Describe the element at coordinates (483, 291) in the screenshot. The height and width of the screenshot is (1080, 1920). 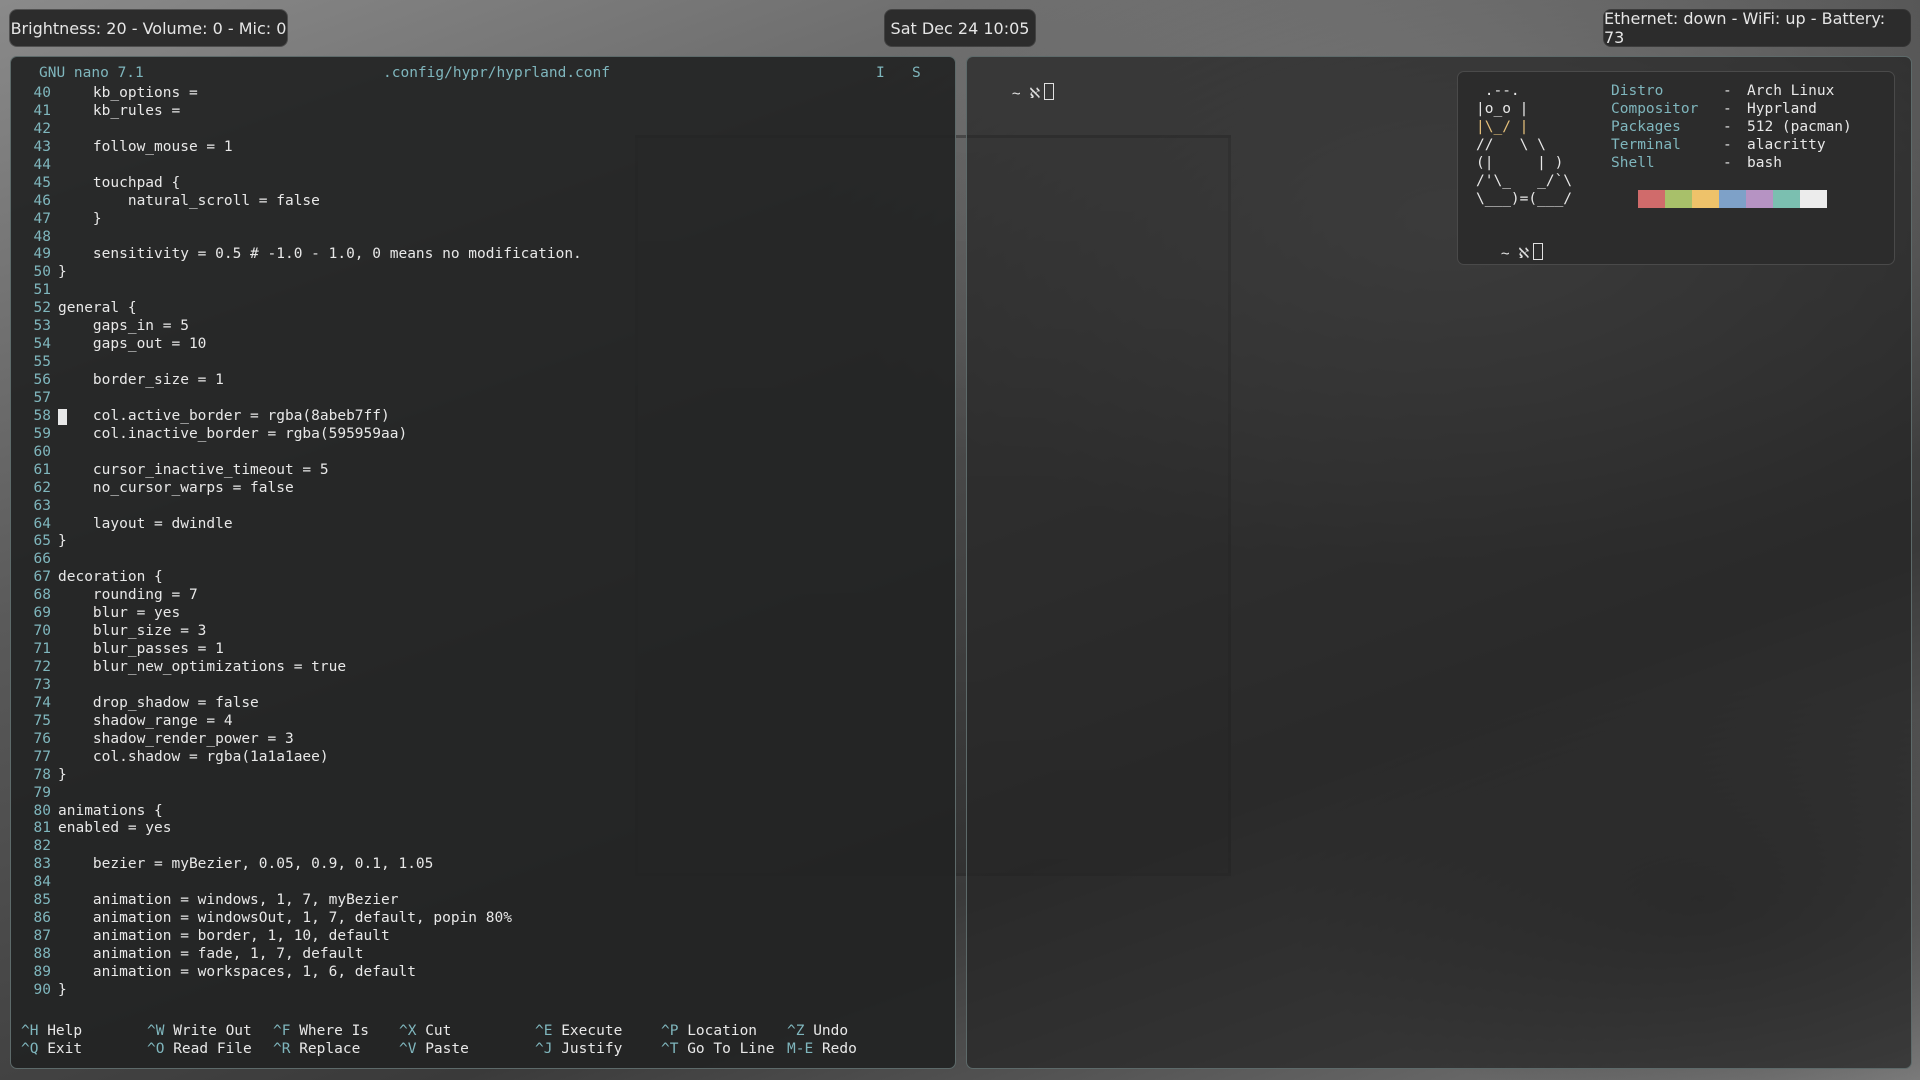
I see `code-line: 51` at that location.